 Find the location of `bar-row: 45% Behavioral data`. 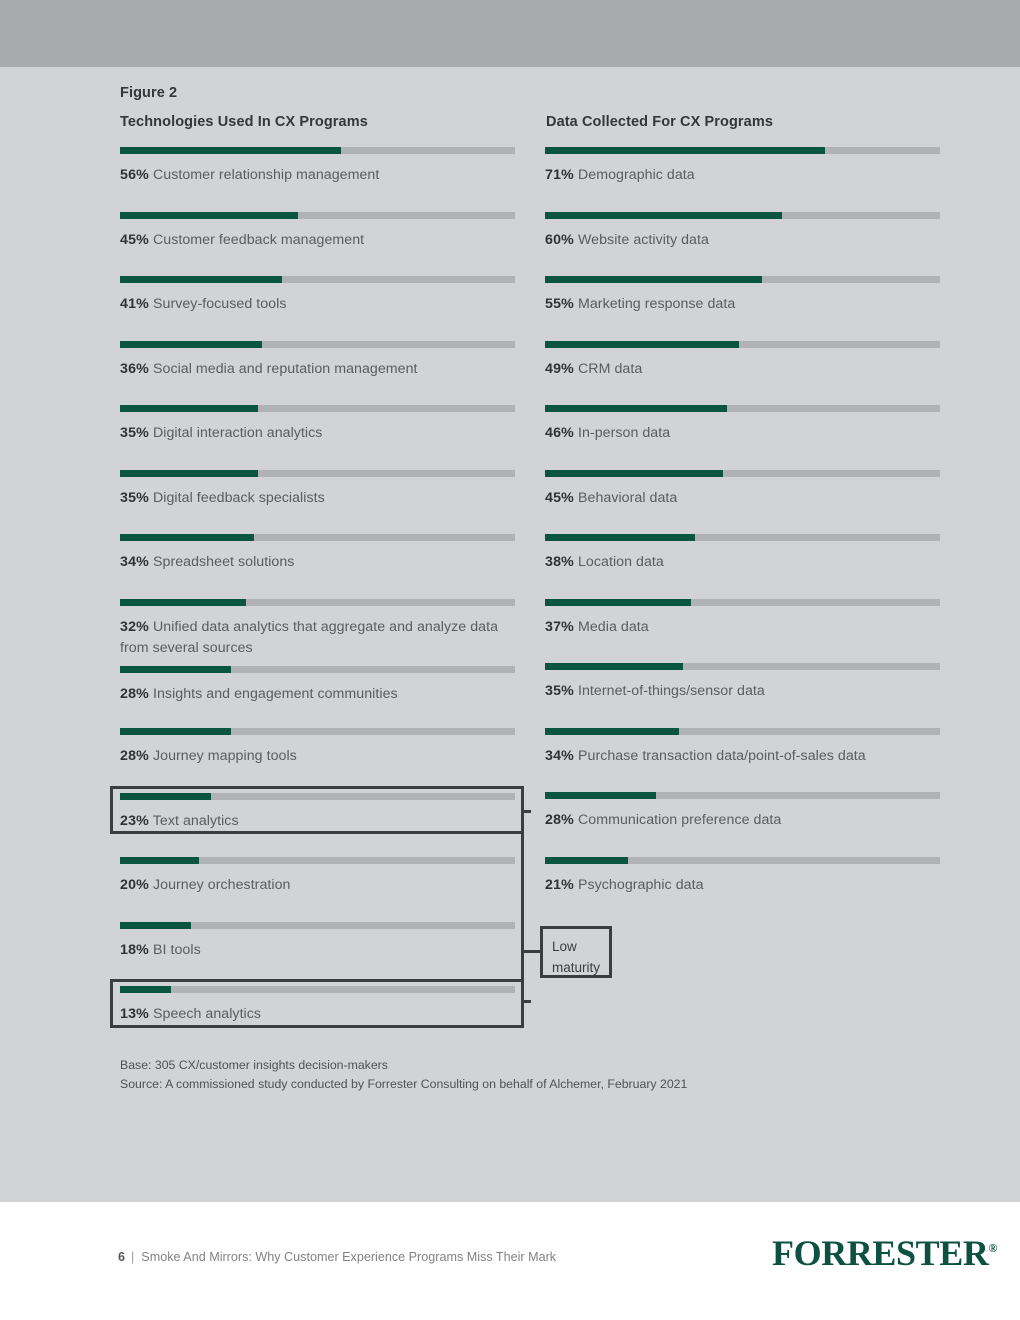

bar-row: 45% Behavioral data is located at coordinates (743, 489).